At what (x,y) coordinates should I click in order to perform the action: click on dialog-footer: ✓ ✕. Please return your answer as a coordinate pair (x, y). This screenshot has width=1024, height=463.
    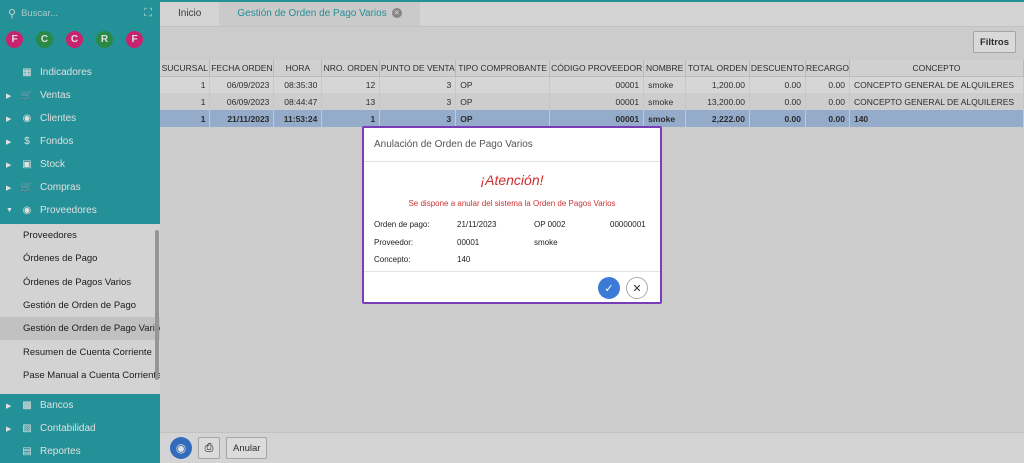
    Looking at the image, I should click on (512, 287).